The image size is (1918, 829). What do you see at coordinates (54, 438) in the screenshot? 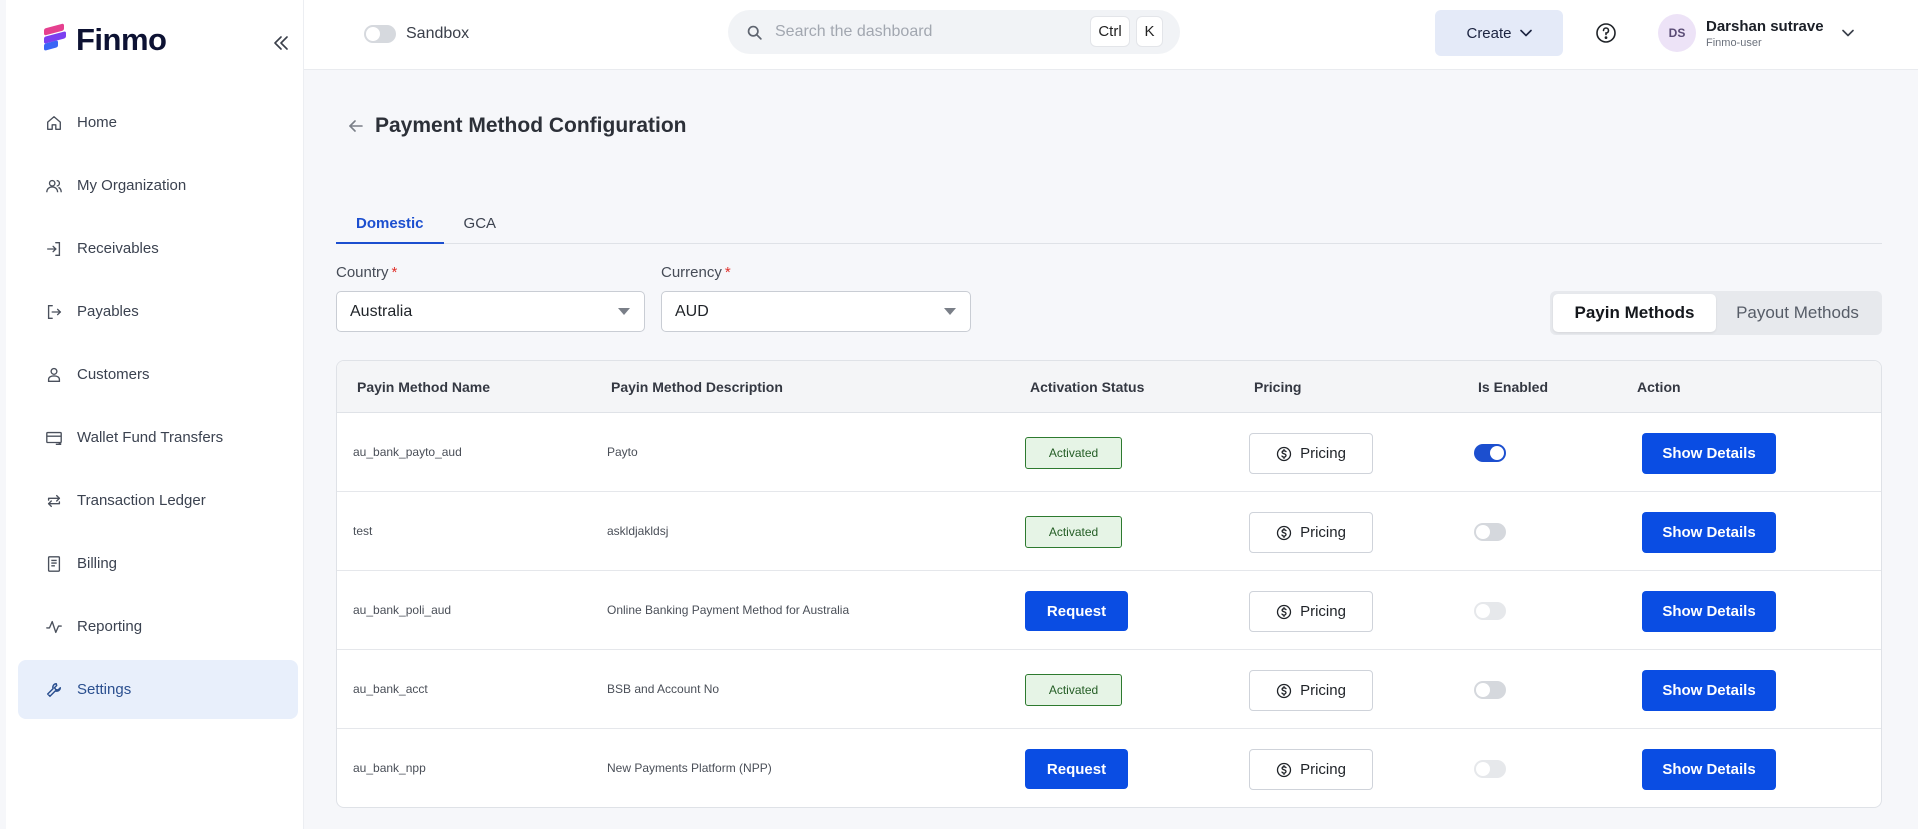
I see `wallet-transfer-icon` at bounding box center [54, 438].